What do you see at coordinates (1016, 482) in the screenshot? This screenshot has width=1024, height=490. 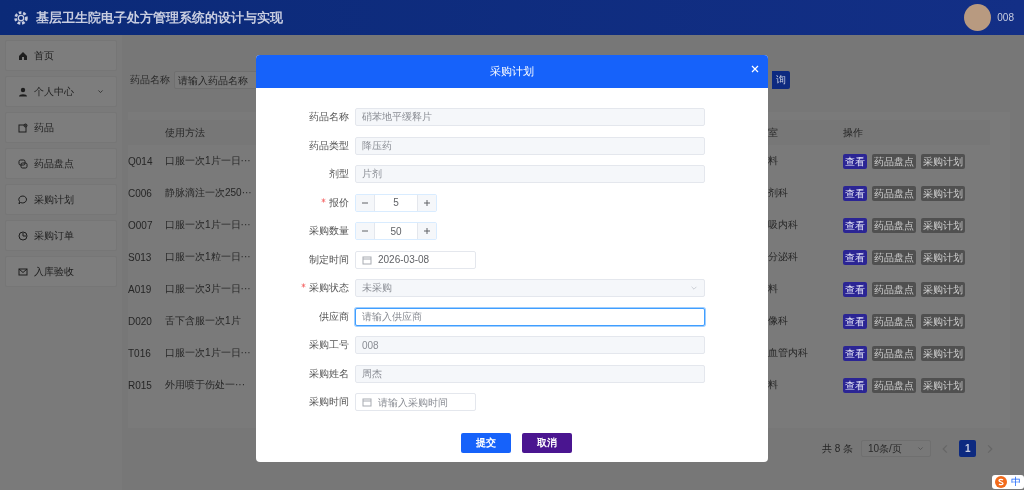 I see `input-mode: 中` at bounding box center [1016, 482].